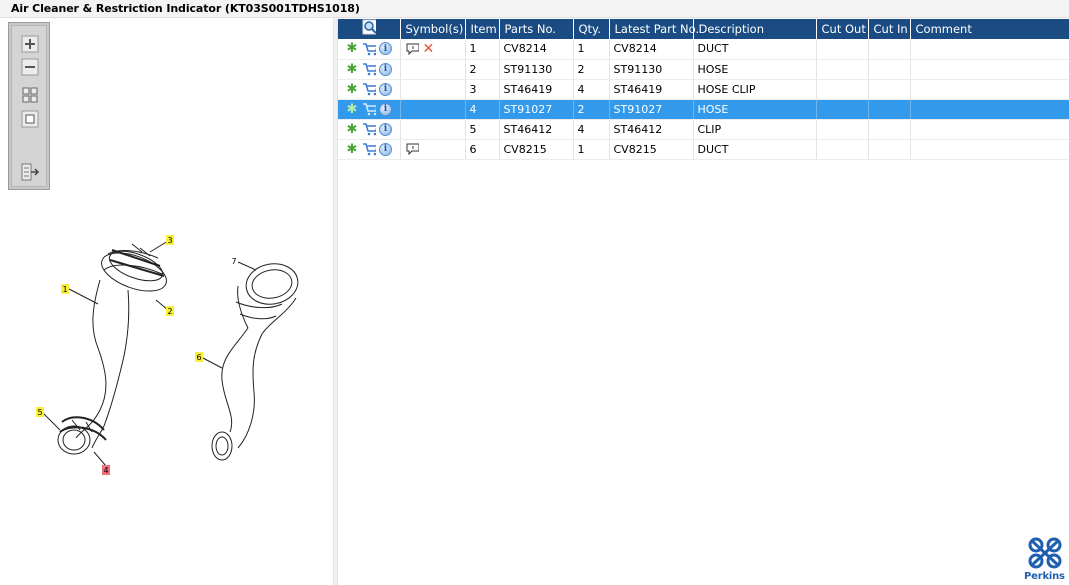 This screenshot has width=1069, height=585. What do you see at coordinates (703, 109) in the screenshot?
I see `table-row-selected: ✱ i 4 ST91027 2 ST91027 HOSE` at bounding box center [703, 109].